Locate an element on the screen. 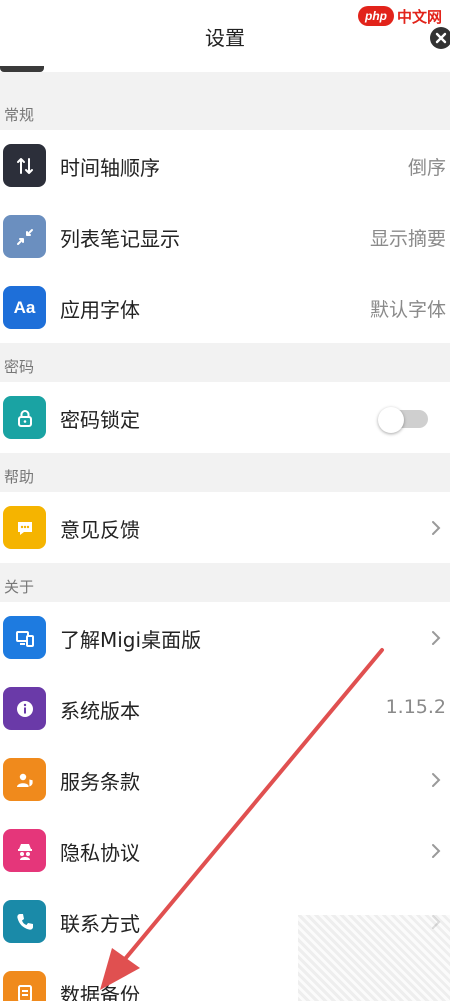  section-label-password: 密码 is located at coordinates (19, 367).